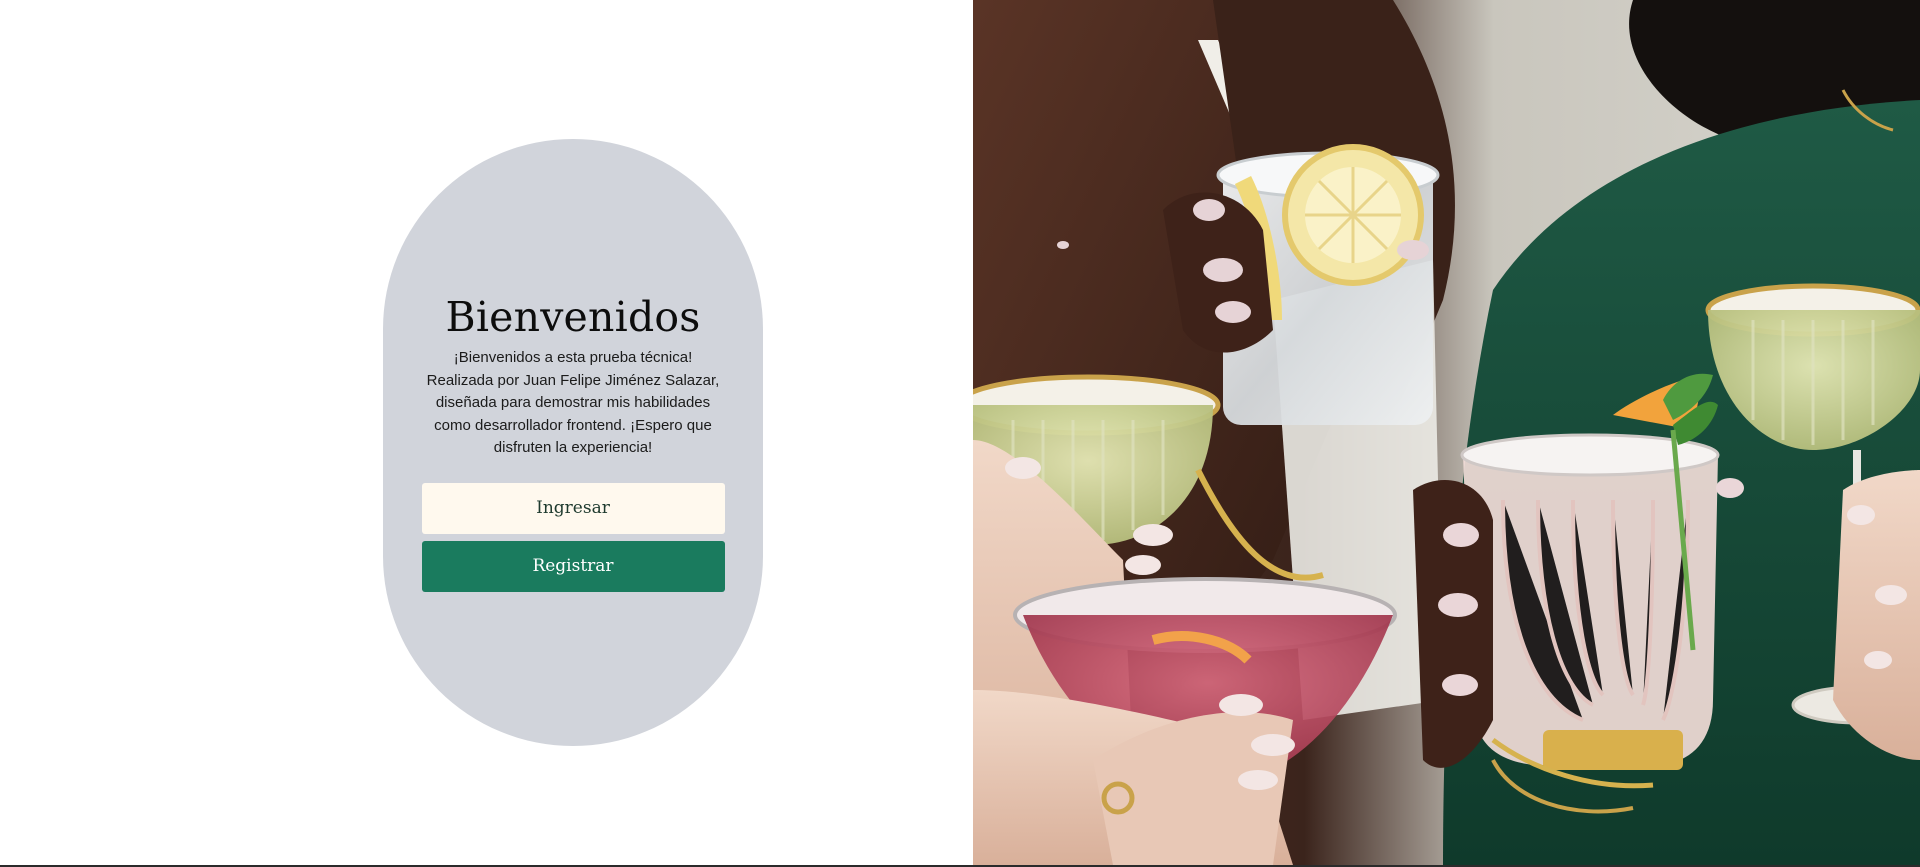 This screenshot has height=867, width=1920. Describe the element at coordinates (573, 317) in the screenshot. I see `page-title: Bienvenidos` at that location.